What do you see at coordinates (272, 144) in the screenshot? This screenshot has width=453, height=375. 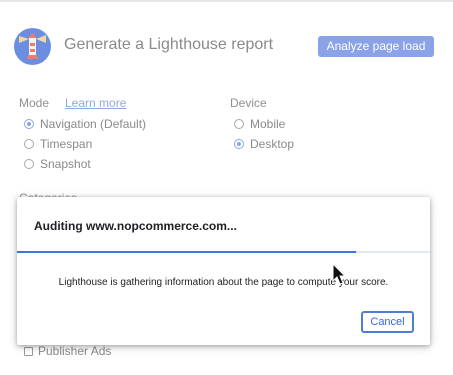 I see `device-option-label: Desktop` at bounding box center [272, 144].